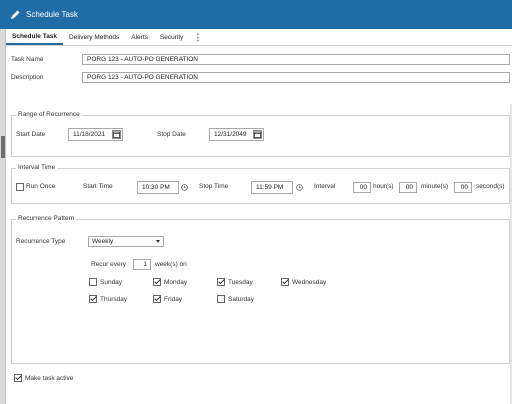  I want to click on title-bar: Schedule Task, so click(256, 14).